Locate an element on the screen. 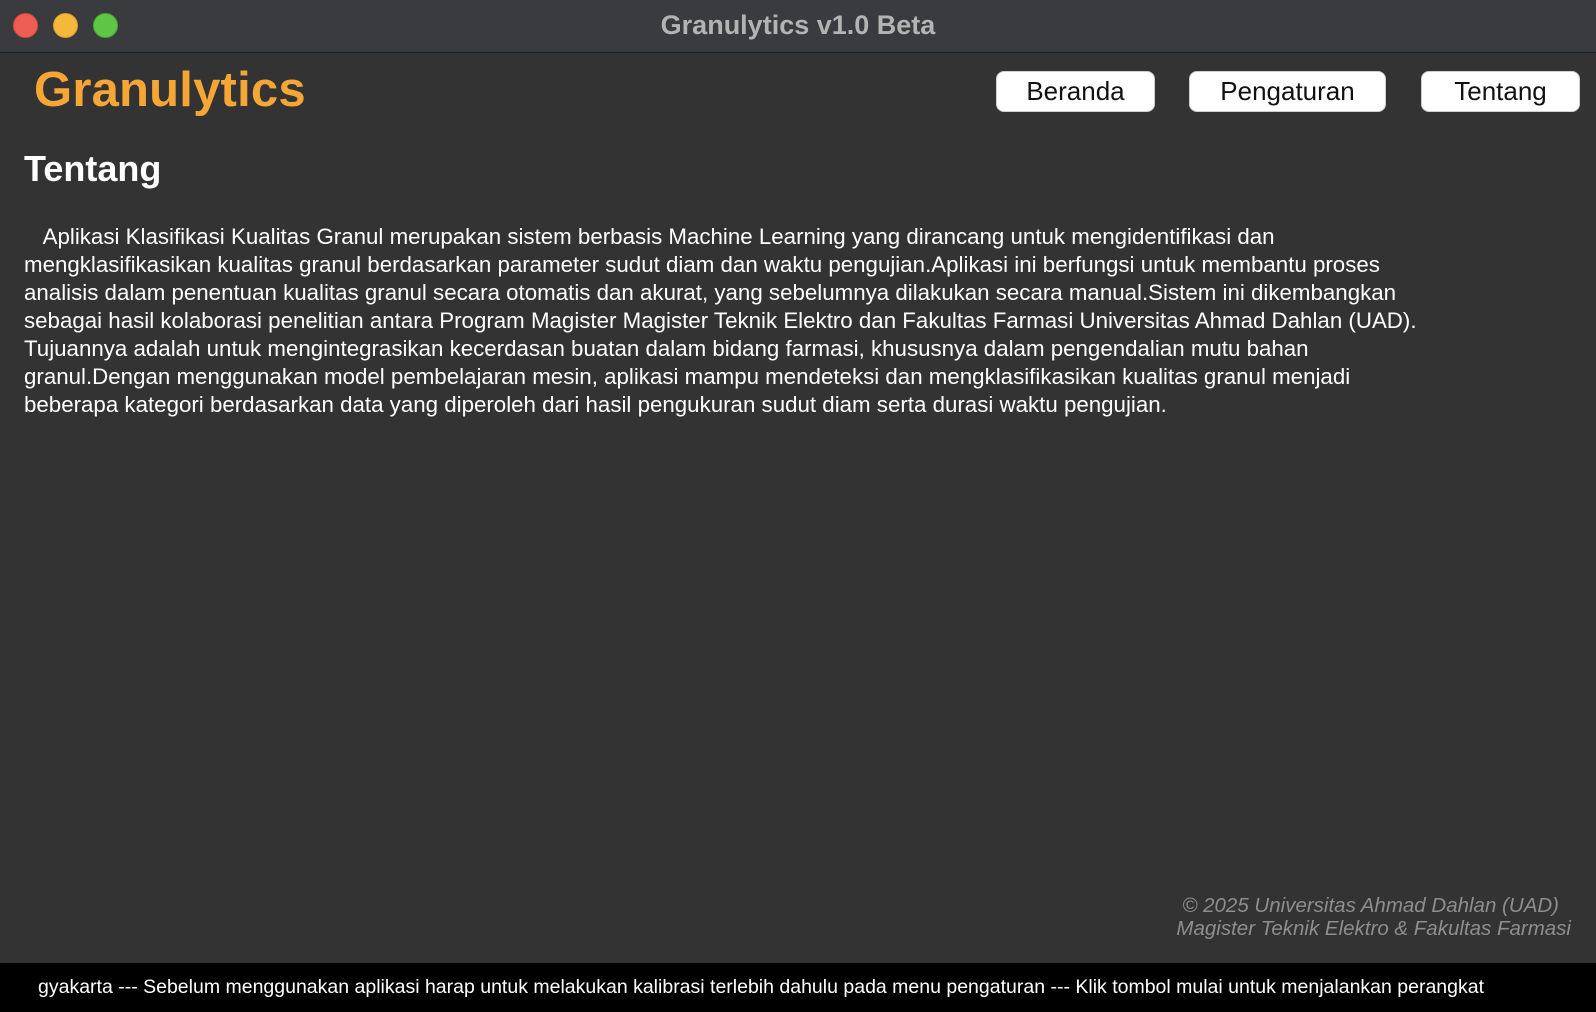  window-title: Granulytics v1.0 Beta is located at coordinates (798, 25).